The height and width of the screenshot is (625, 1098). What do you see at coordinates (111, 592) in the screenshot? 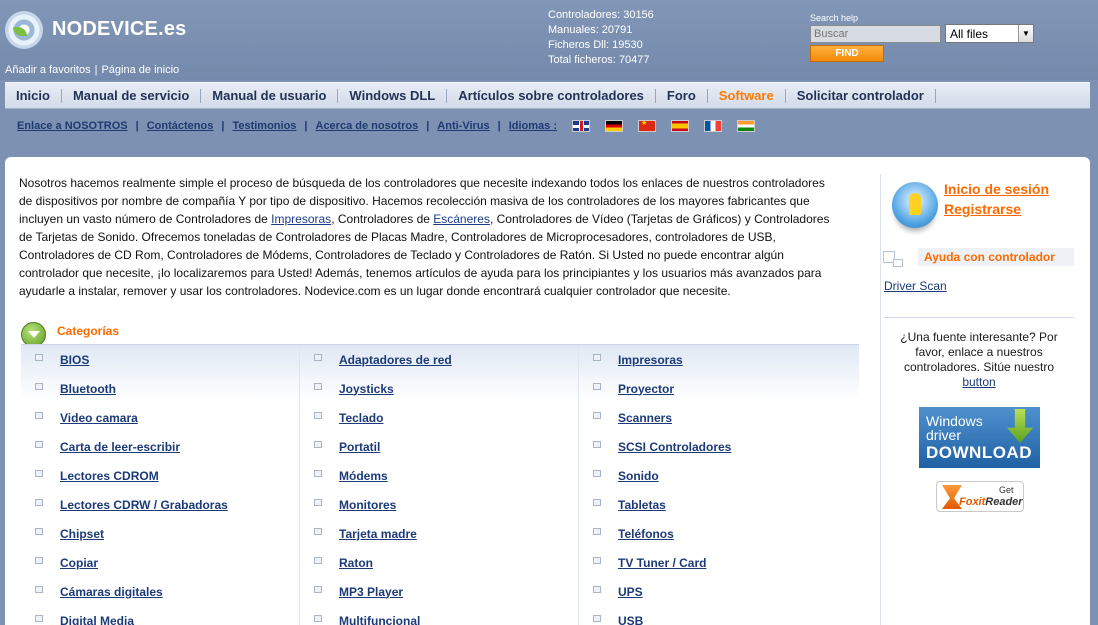
I see `category-link: Cámaras digitales` at bounding box center [111, 592].